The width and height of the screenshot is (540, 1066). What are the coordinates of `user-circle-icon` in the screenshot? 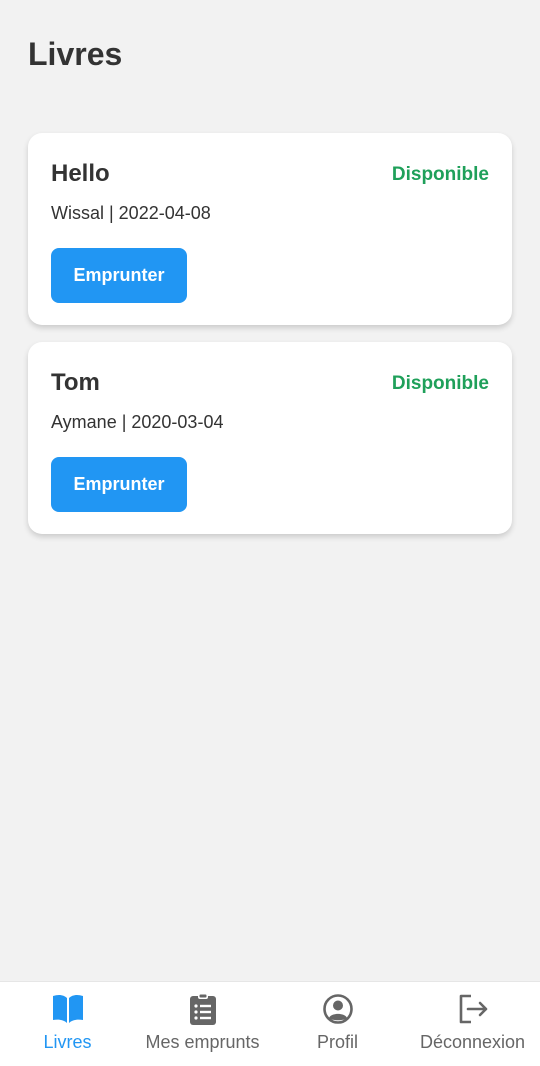 It's located at (337, 1009).